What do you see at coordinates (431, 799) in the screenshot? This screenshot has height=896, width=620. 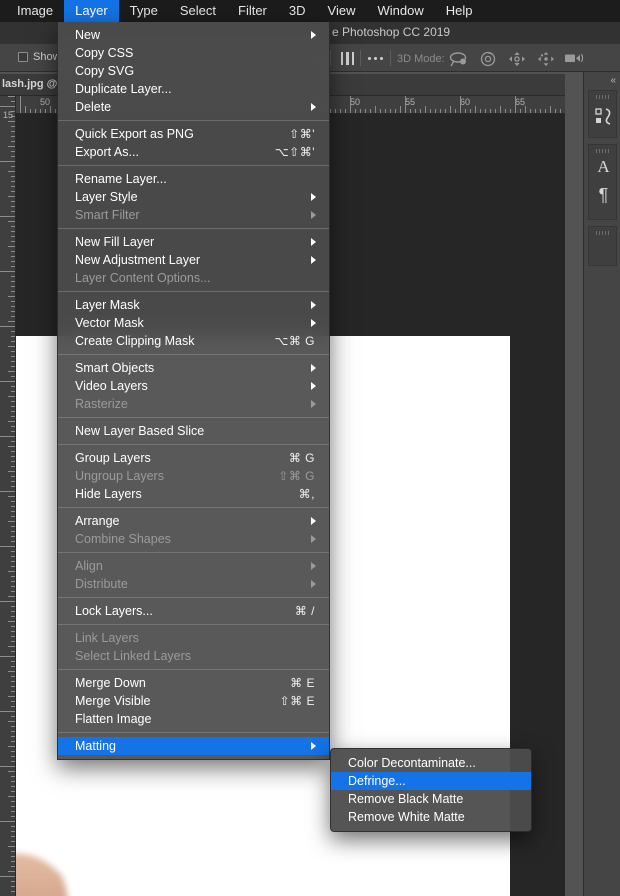 I see `submenu-item-remove-black-matte: Remove Black Matte` at bounding box center [431, 799].